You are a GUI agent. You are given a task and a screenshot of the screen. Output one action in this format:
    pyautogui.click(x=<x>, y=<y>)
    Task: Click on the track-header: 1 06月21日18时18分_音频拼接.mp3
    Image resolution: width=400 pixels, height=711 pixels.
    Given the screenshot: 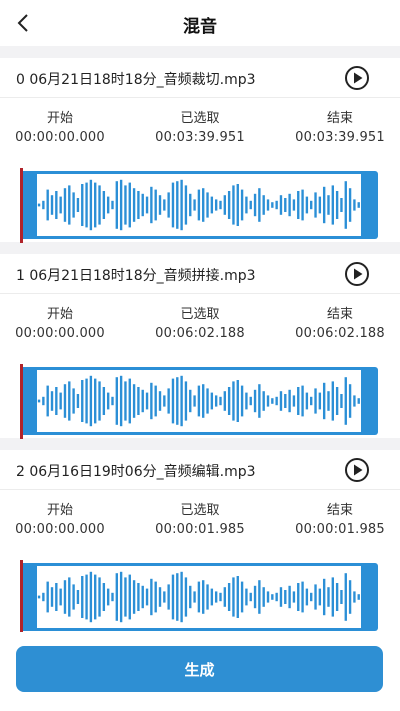 What is the action you would take?
    pyautogui.click(x=200, y=274)
    